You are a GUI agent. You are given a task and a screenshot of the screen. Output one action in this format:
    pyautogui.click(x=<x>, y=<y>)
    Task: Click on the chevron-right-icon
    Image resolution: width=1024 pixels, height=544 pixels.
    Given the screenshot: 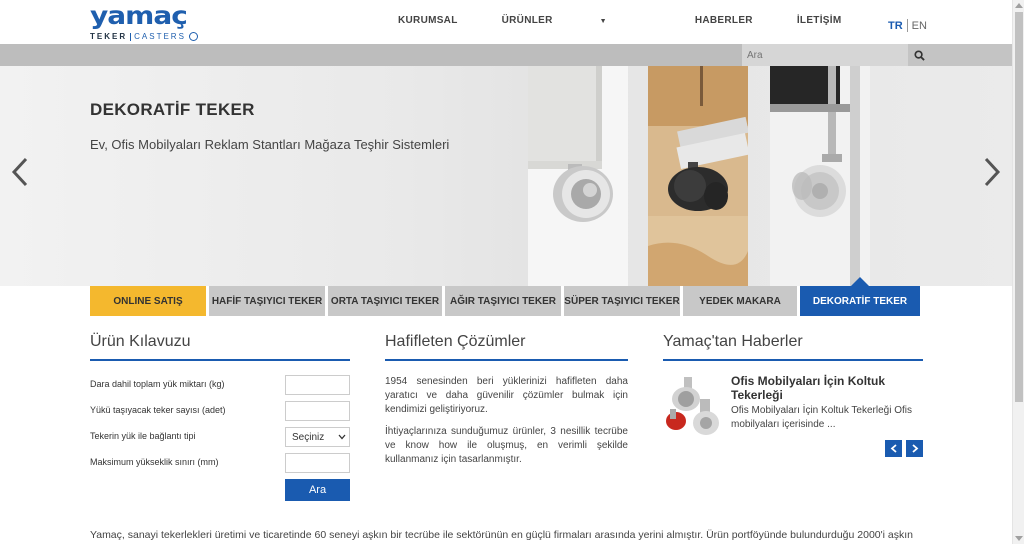 What is the action you would take?
    pyautogui.click(x=914, y=448)
    